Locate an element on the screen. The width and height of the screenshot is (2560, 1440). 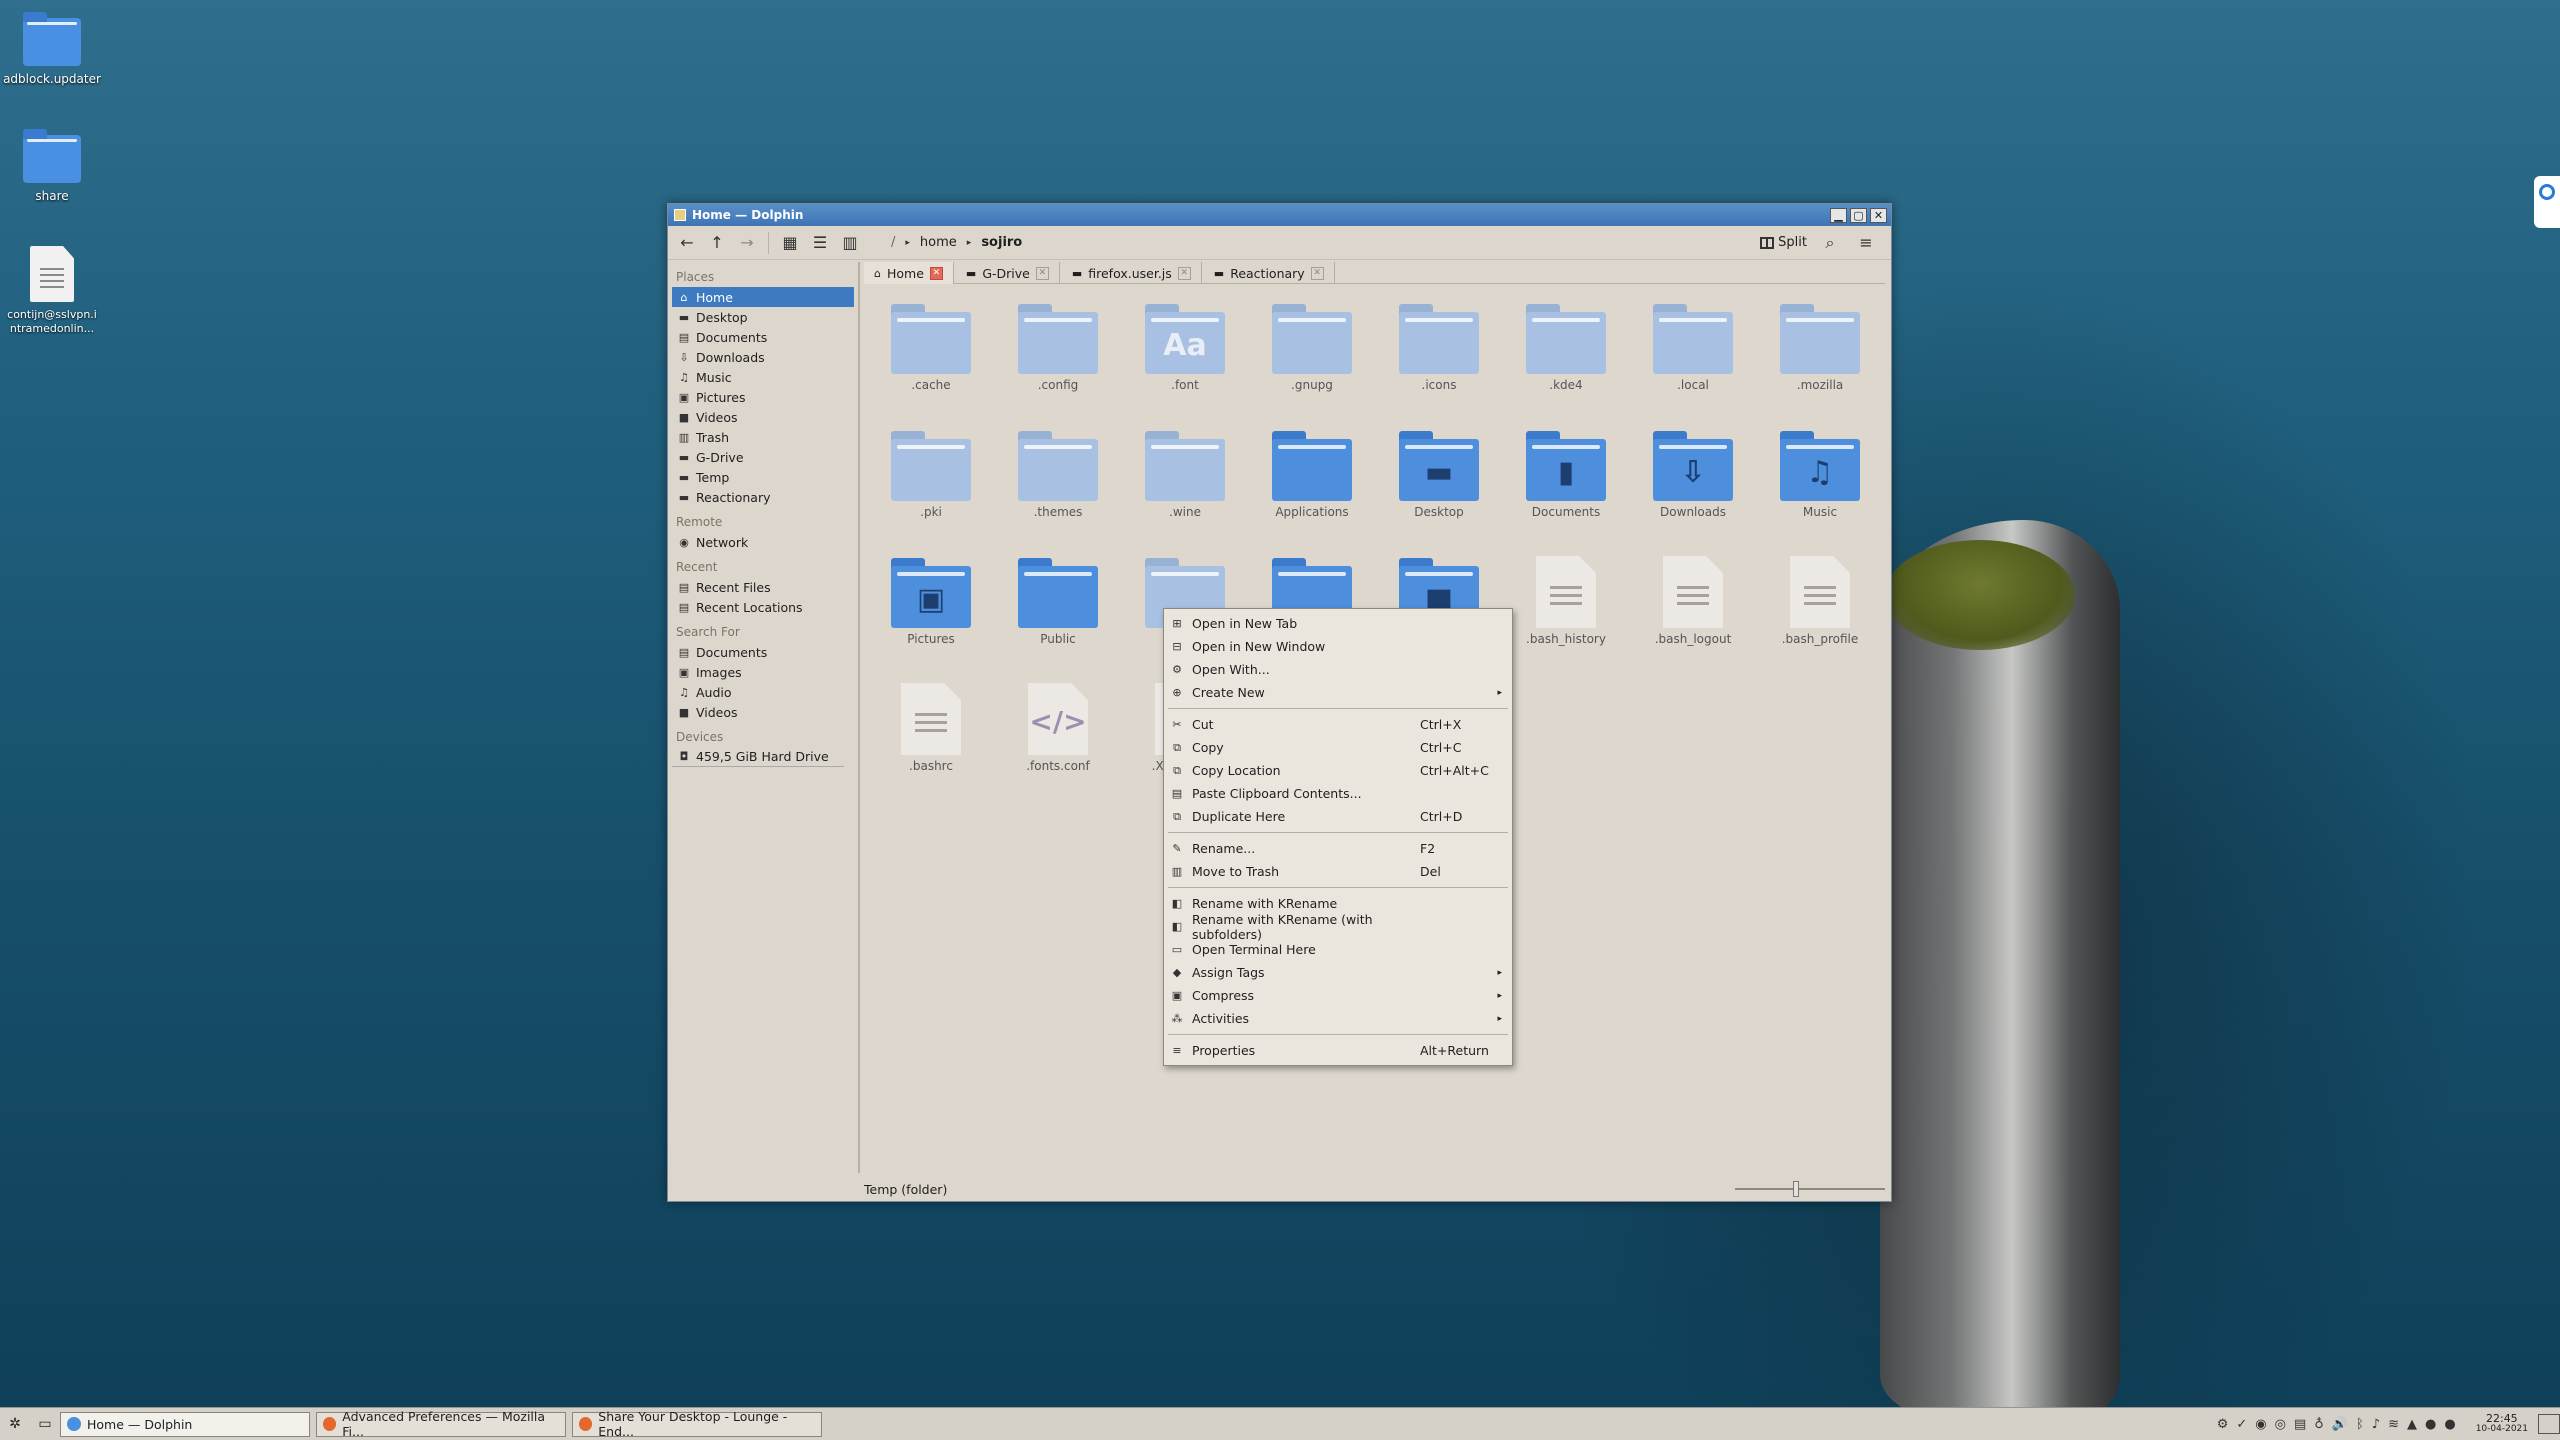
places-item-downloads: ⇩ Downloads is located at coordinates (763, 357).